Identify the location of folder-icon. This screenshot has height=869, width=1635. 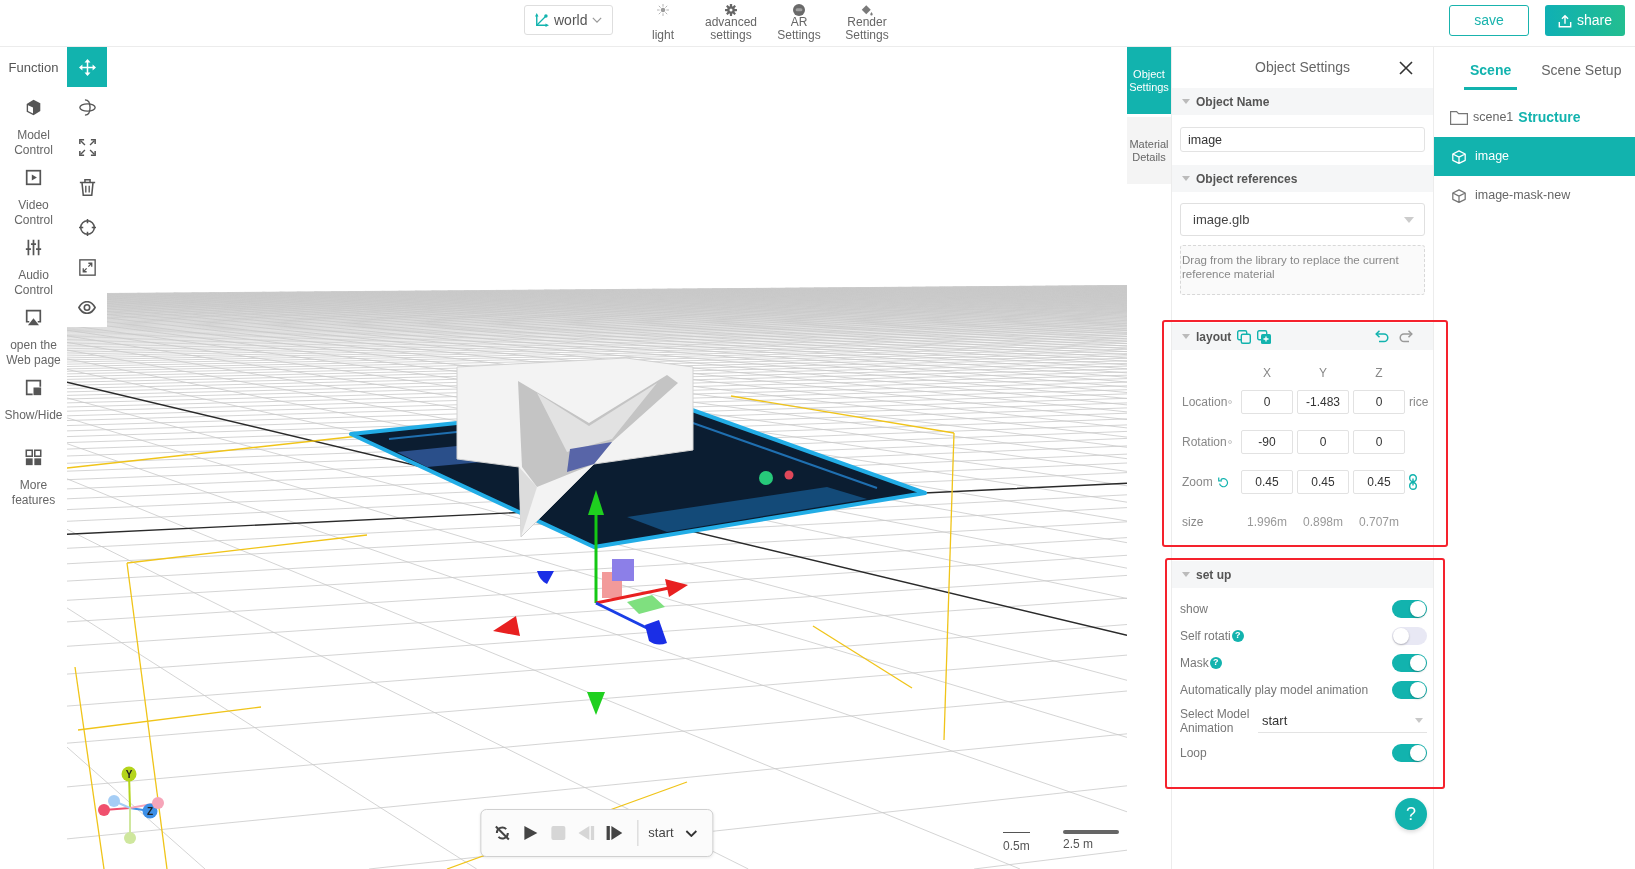
(1459, 117).